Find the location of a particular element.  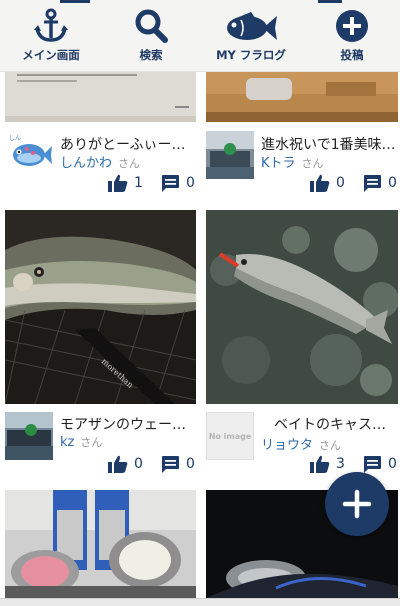

post-author: kz さん is located at coordinates (81, 442).